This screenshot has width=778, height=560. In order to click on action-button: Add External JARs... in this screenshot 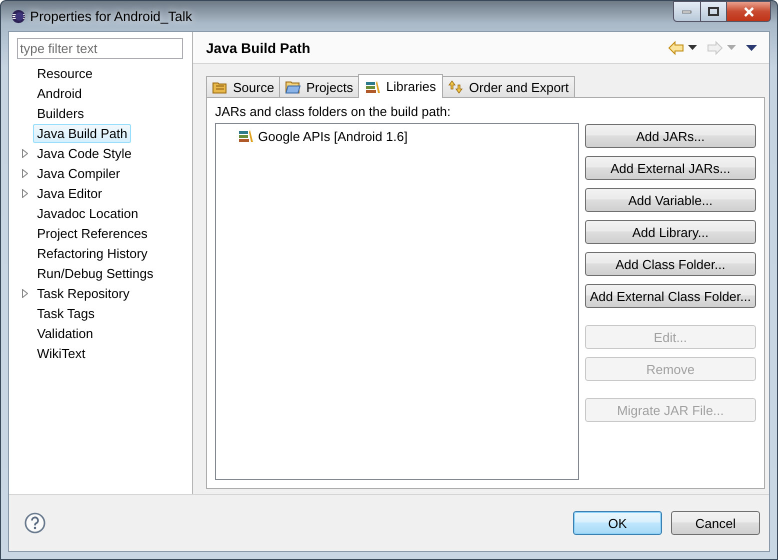, I will do `click(670, 168)`.